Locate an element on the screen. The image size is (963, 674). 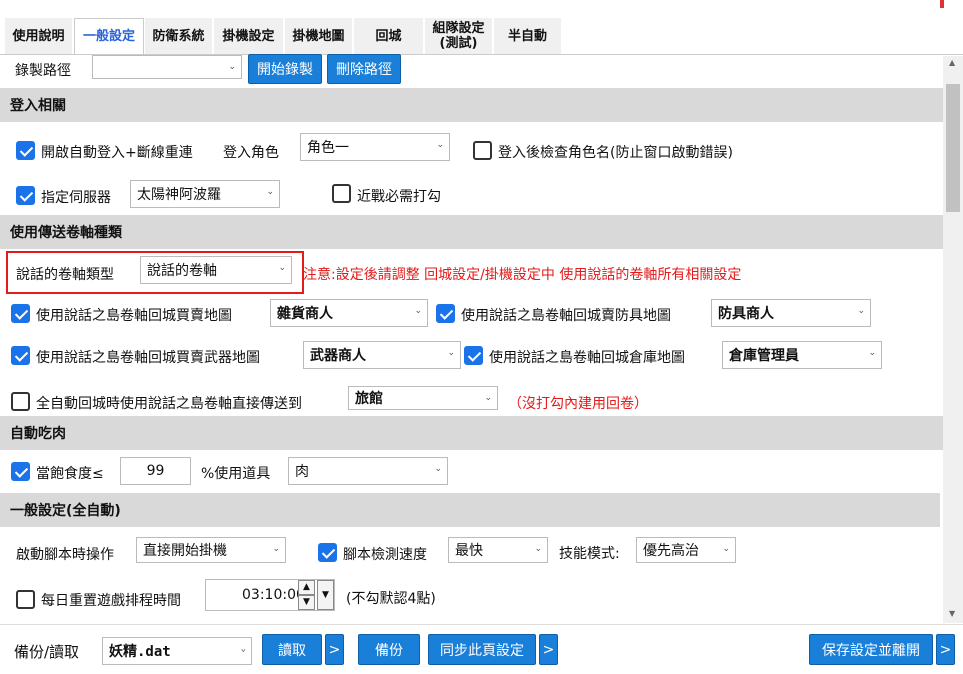
auto-teleport-select: 旅館 ⌄ is located at coordinates (423, 398).